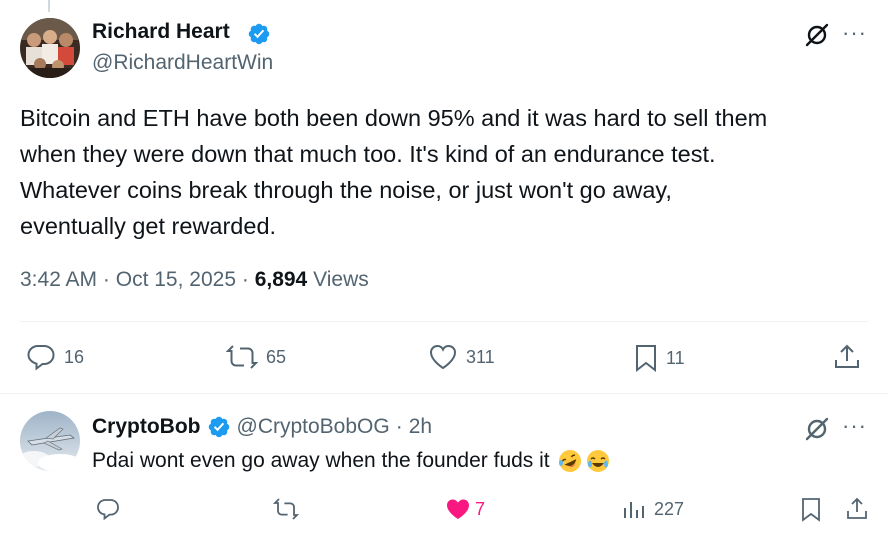  I want to click on views-label: Views, so click(341, 279).